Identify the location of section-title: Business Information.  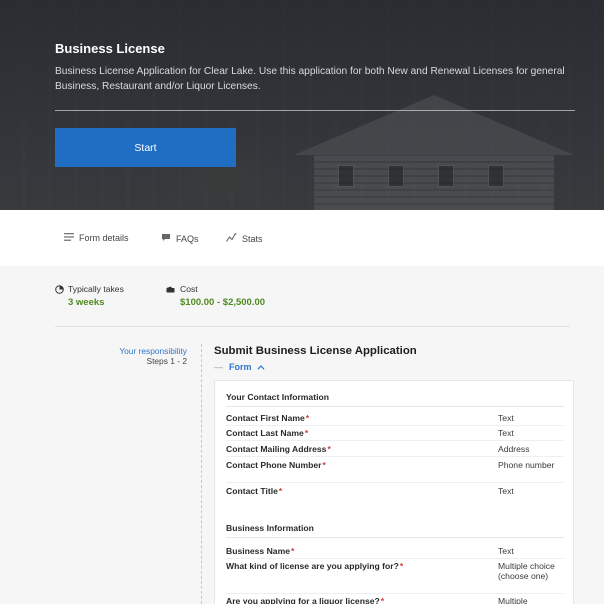
(270, 528).